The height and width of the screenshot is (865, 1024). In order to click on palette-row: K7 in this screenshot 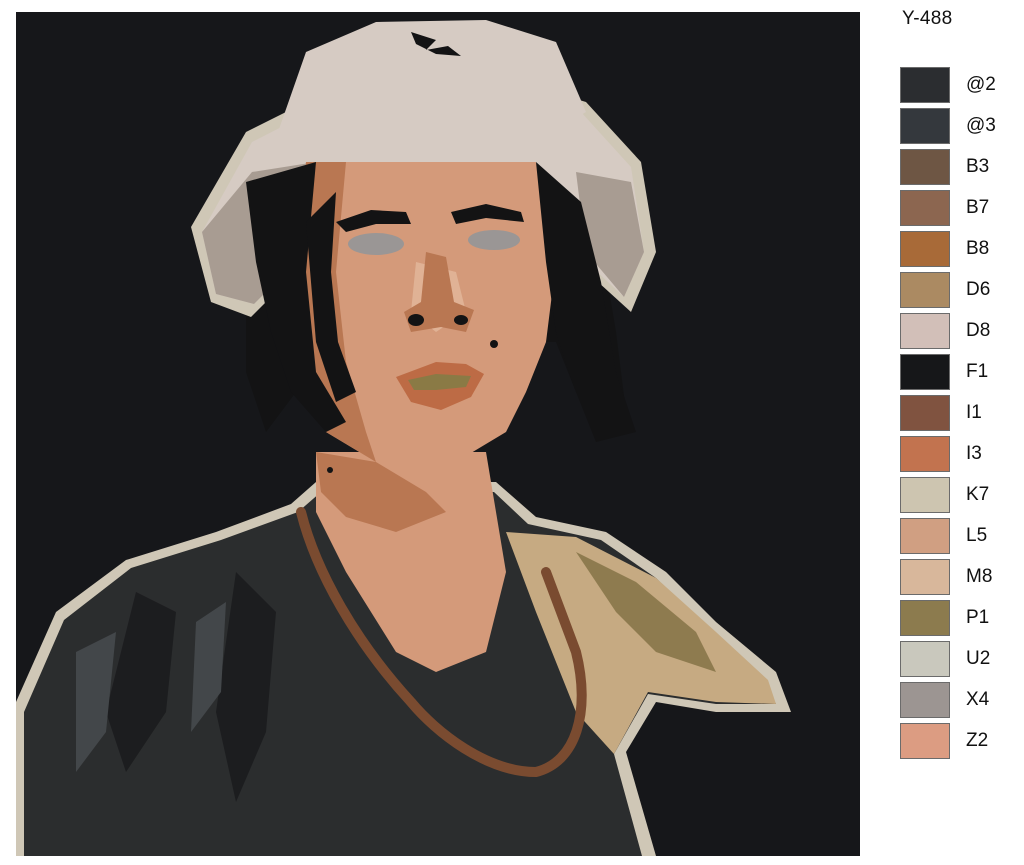, I will do `click(948, 495)`.